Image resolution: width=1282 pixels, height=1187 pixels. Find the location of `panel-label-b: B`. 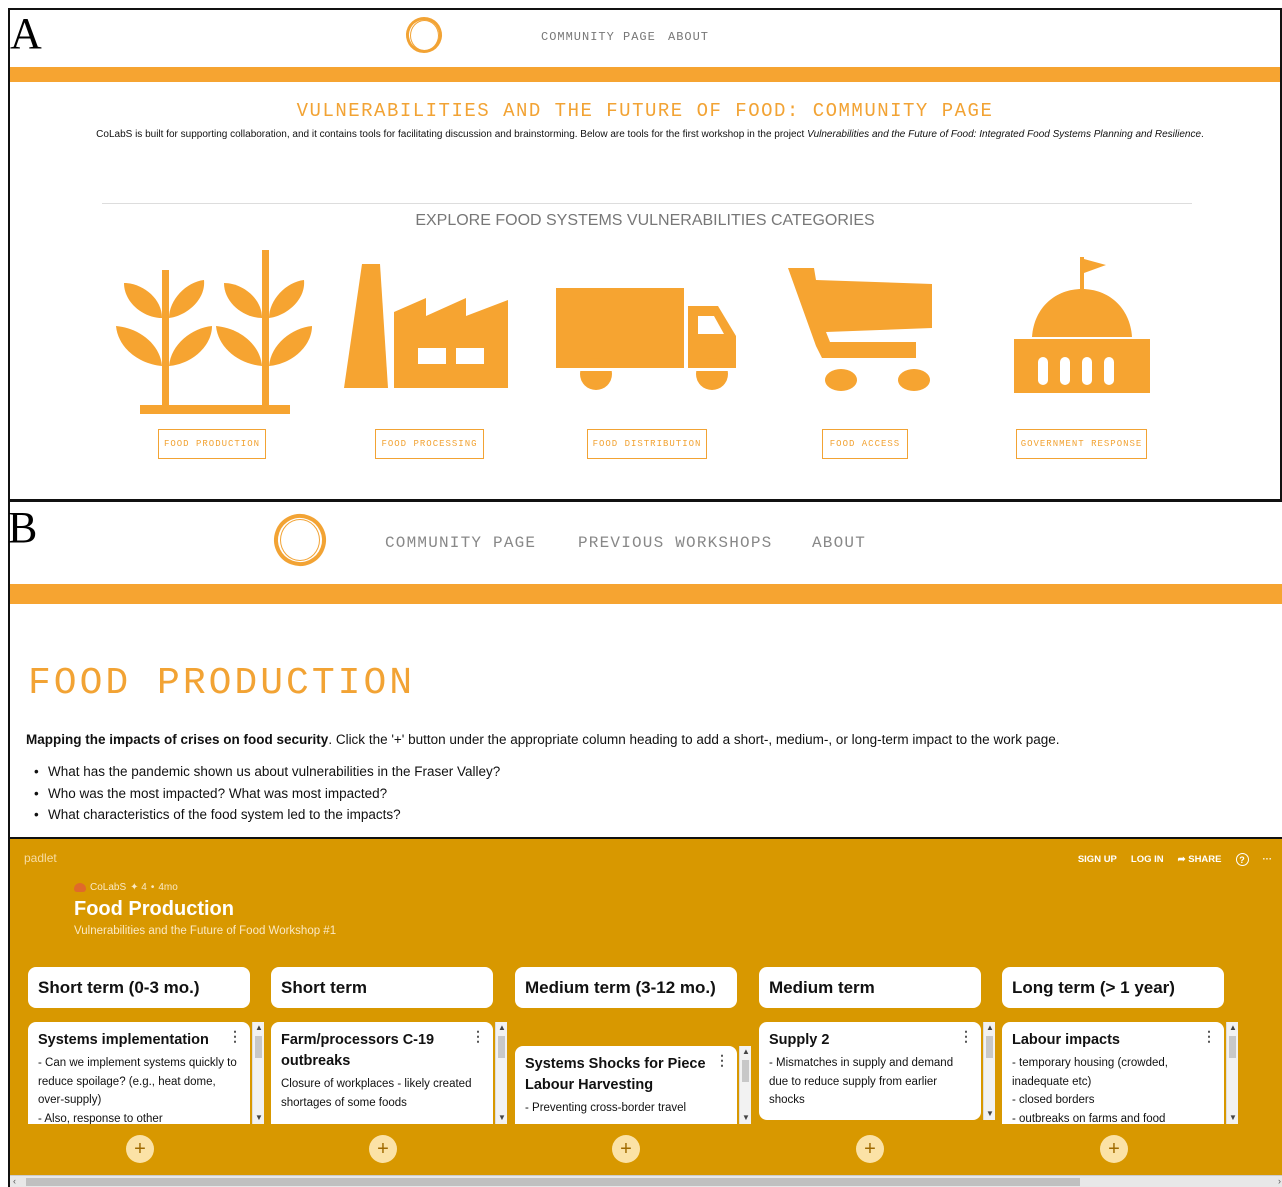

panel-label-b: B is located at coordinates (23, 527).